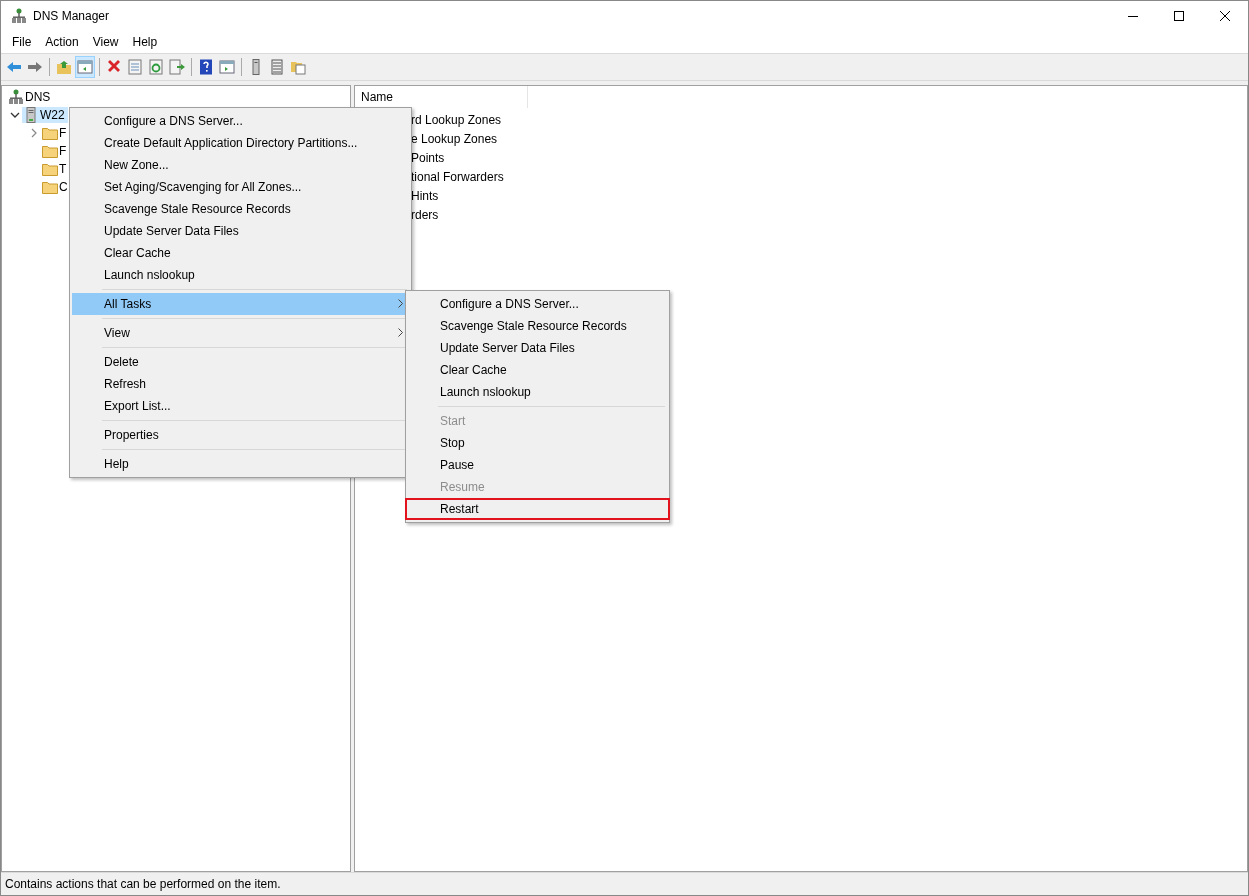  Describe the element at coordinates (298, 67) in the screenshot. I see `folders-icon` at that location.